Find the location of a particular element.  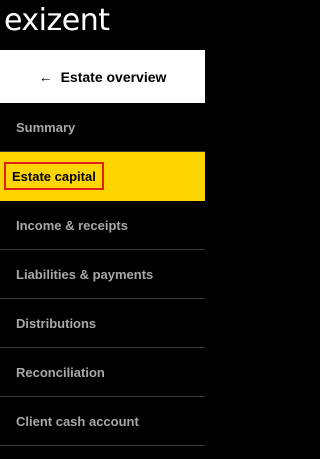

sidebar-item-income-receipts: Income & receipts is located at coordinates (102, 225).